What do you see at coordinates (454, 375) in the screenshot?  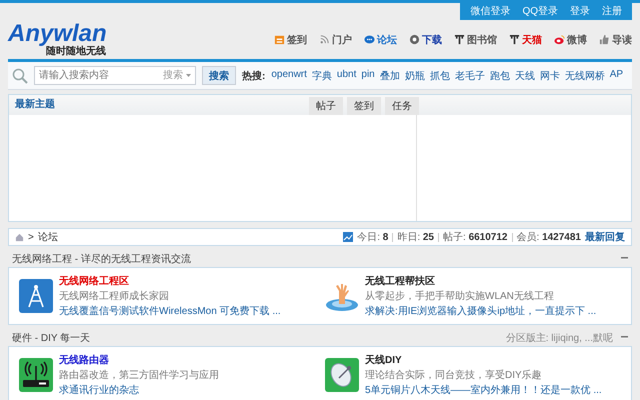 I see `forum-description: 理论结合实际，同台竞技，享受DIY乐趣` at bounding box center [454, 375].